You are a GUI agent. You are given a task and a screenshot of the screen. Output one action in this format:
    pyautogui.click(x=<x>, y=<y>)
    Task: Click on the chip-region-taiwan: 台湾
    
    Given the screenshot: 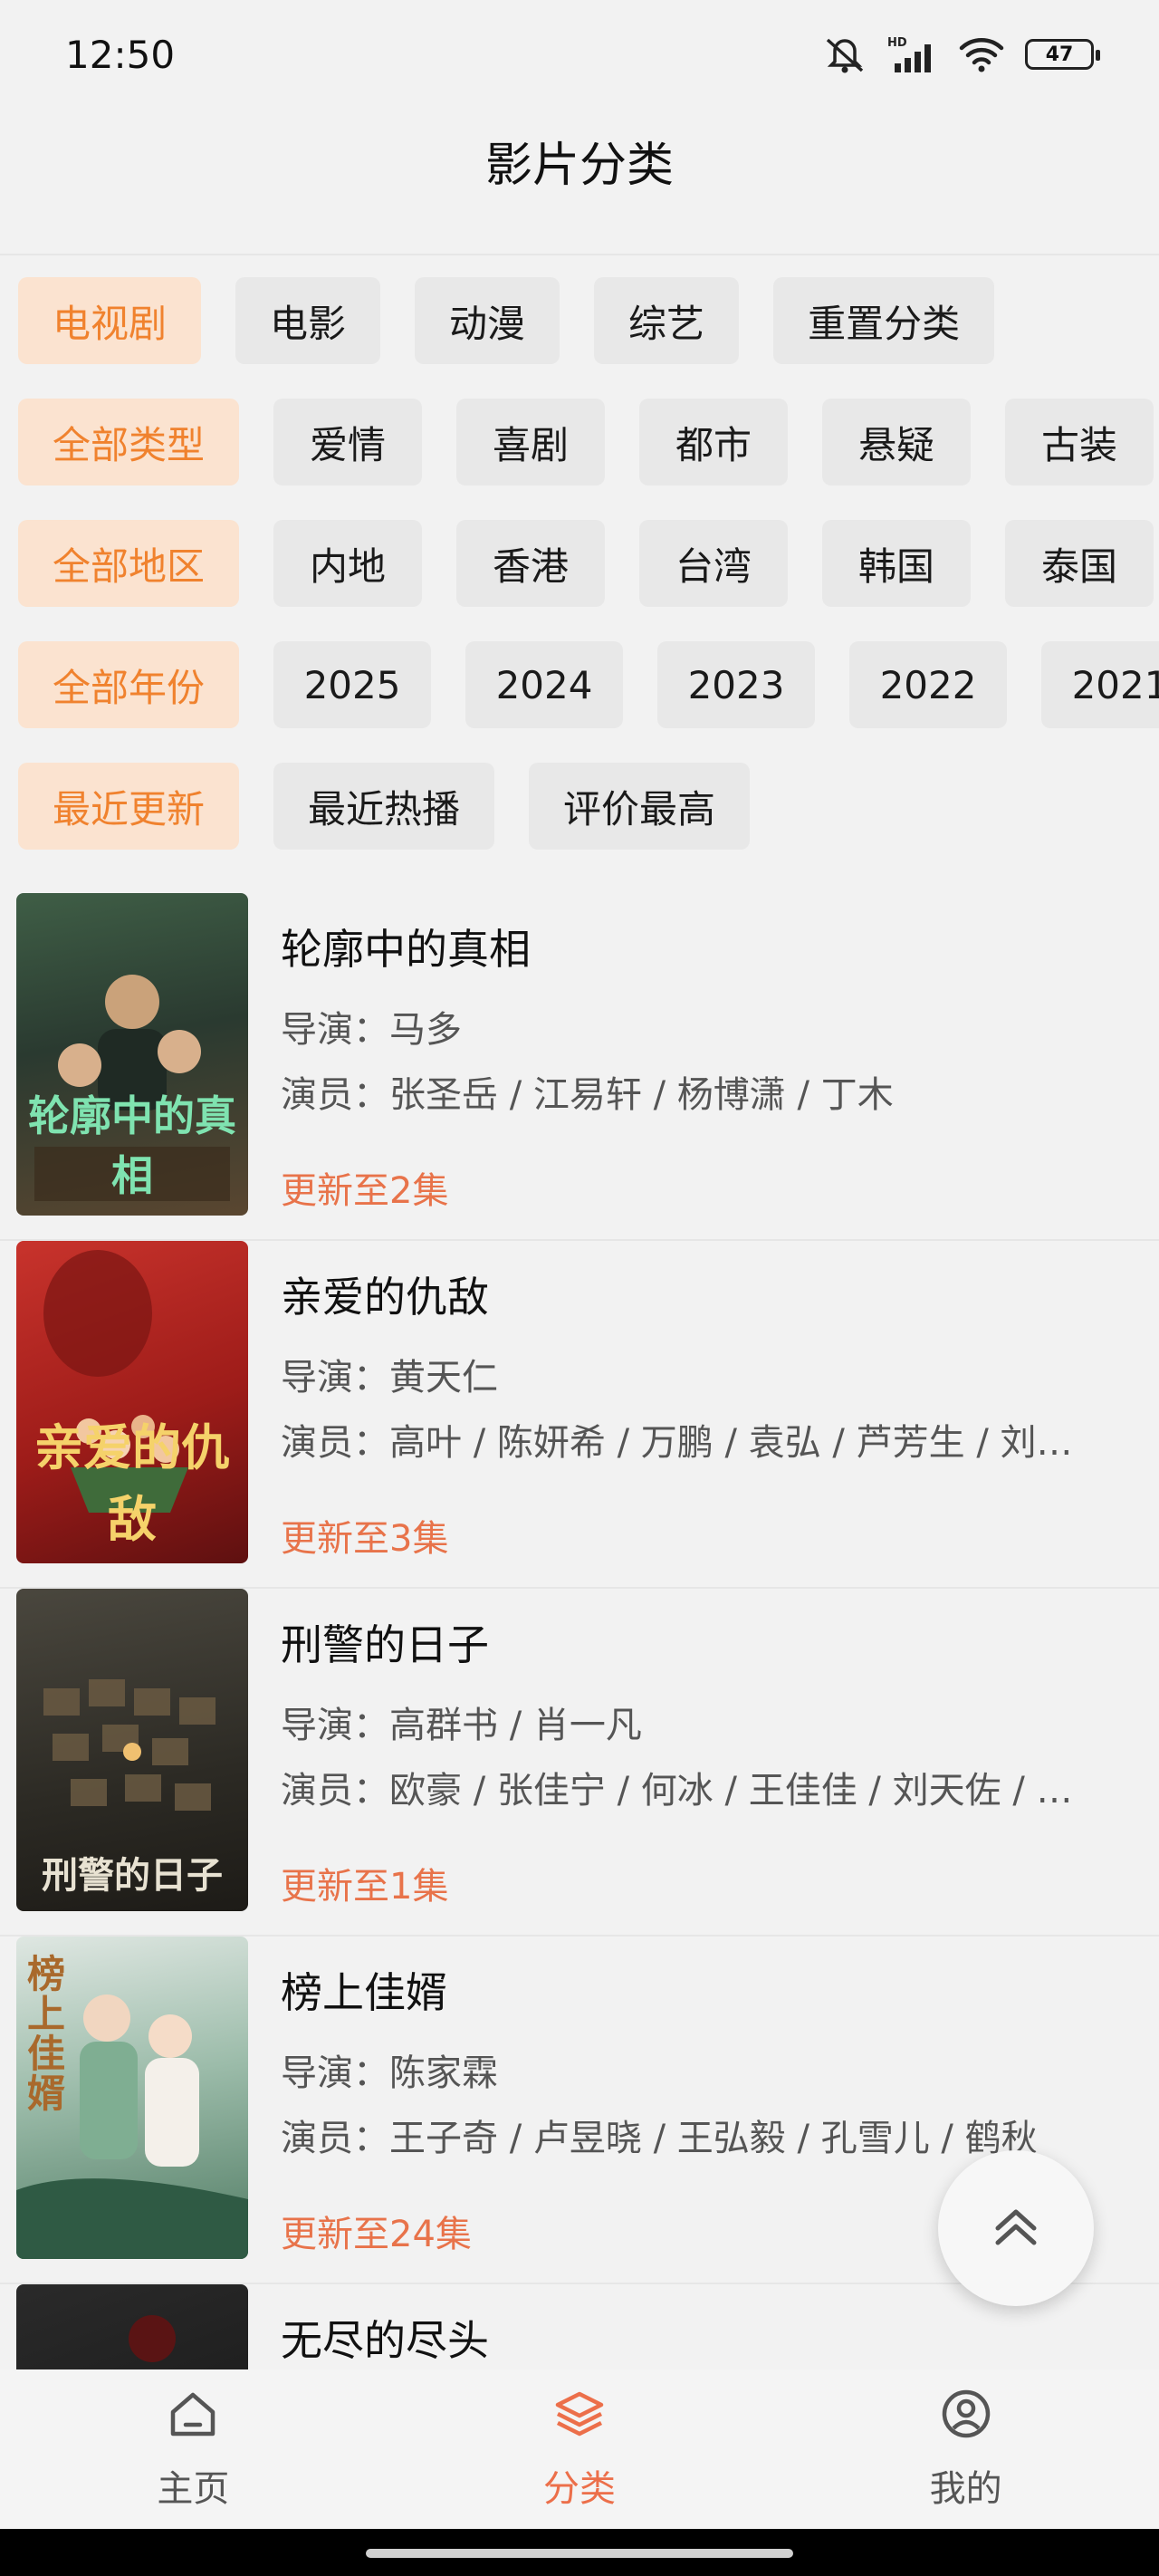 What is the action you would take?
    pyautogui.click(x=714, y=563)
    